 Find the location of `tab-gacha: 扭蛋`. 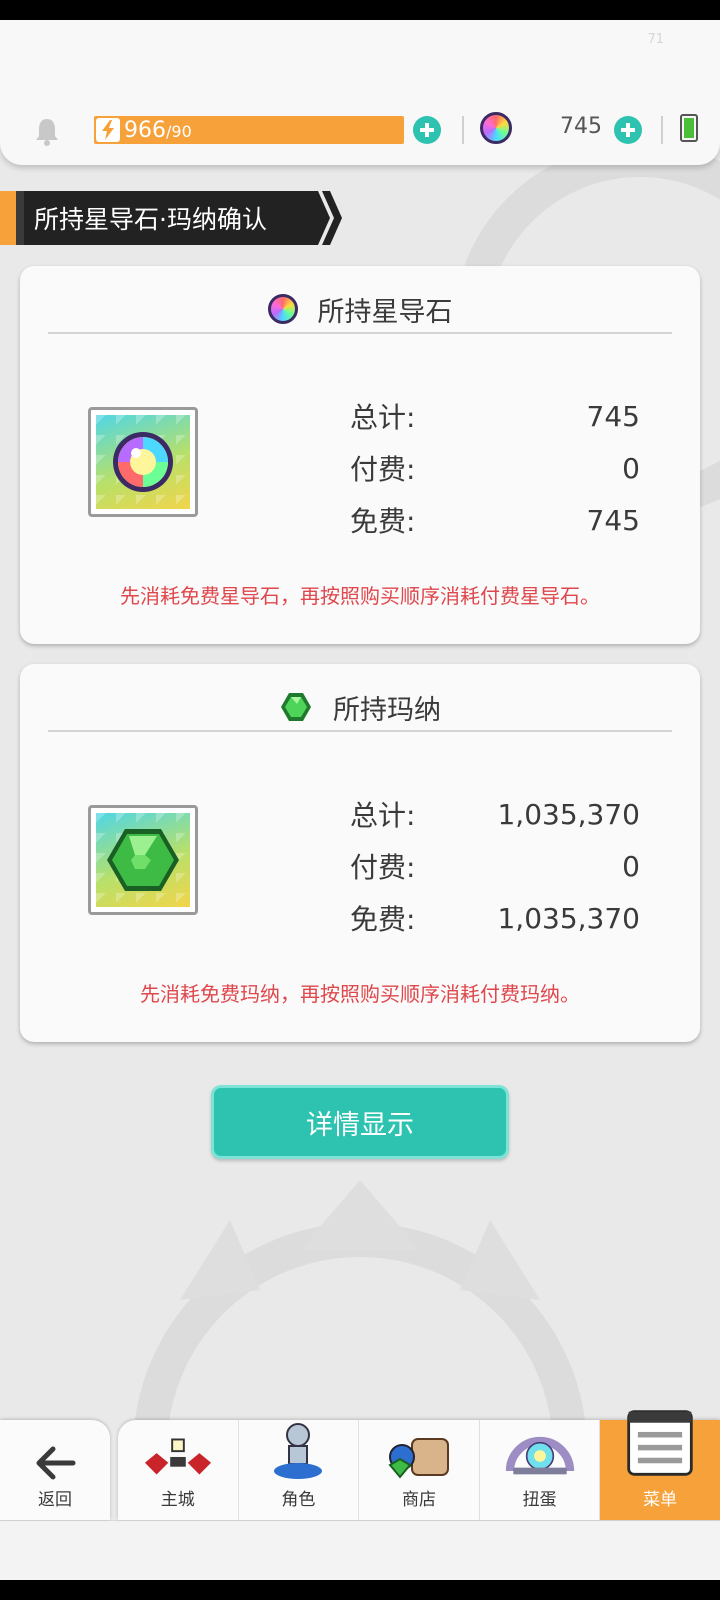

tab-gacha: 扭蛋 is located at coordinates (540, 1470).